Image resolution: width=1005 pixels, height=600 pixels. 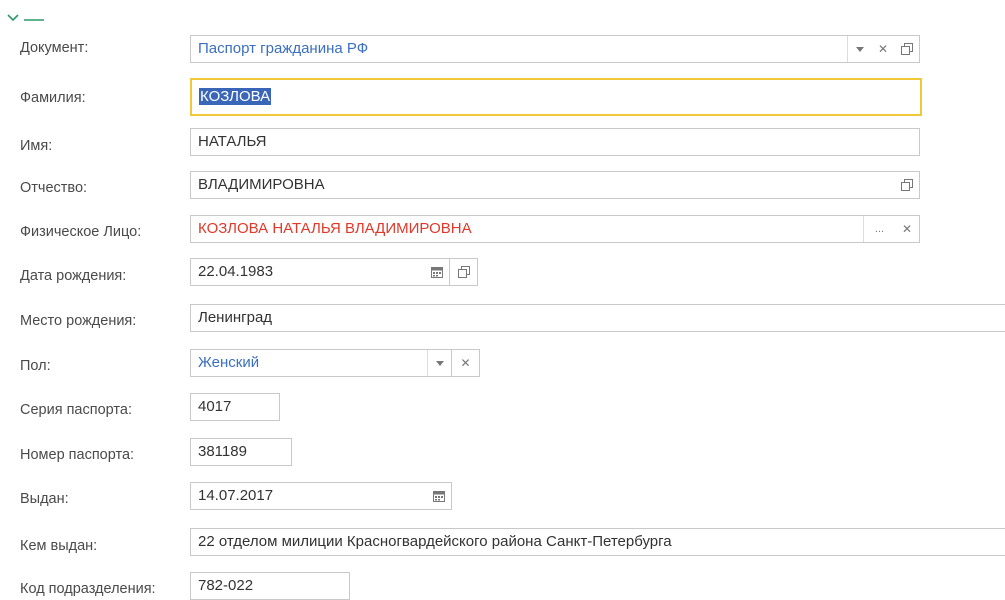 I want to click on document-clear-button: ✕, so click(x=883, y=49).